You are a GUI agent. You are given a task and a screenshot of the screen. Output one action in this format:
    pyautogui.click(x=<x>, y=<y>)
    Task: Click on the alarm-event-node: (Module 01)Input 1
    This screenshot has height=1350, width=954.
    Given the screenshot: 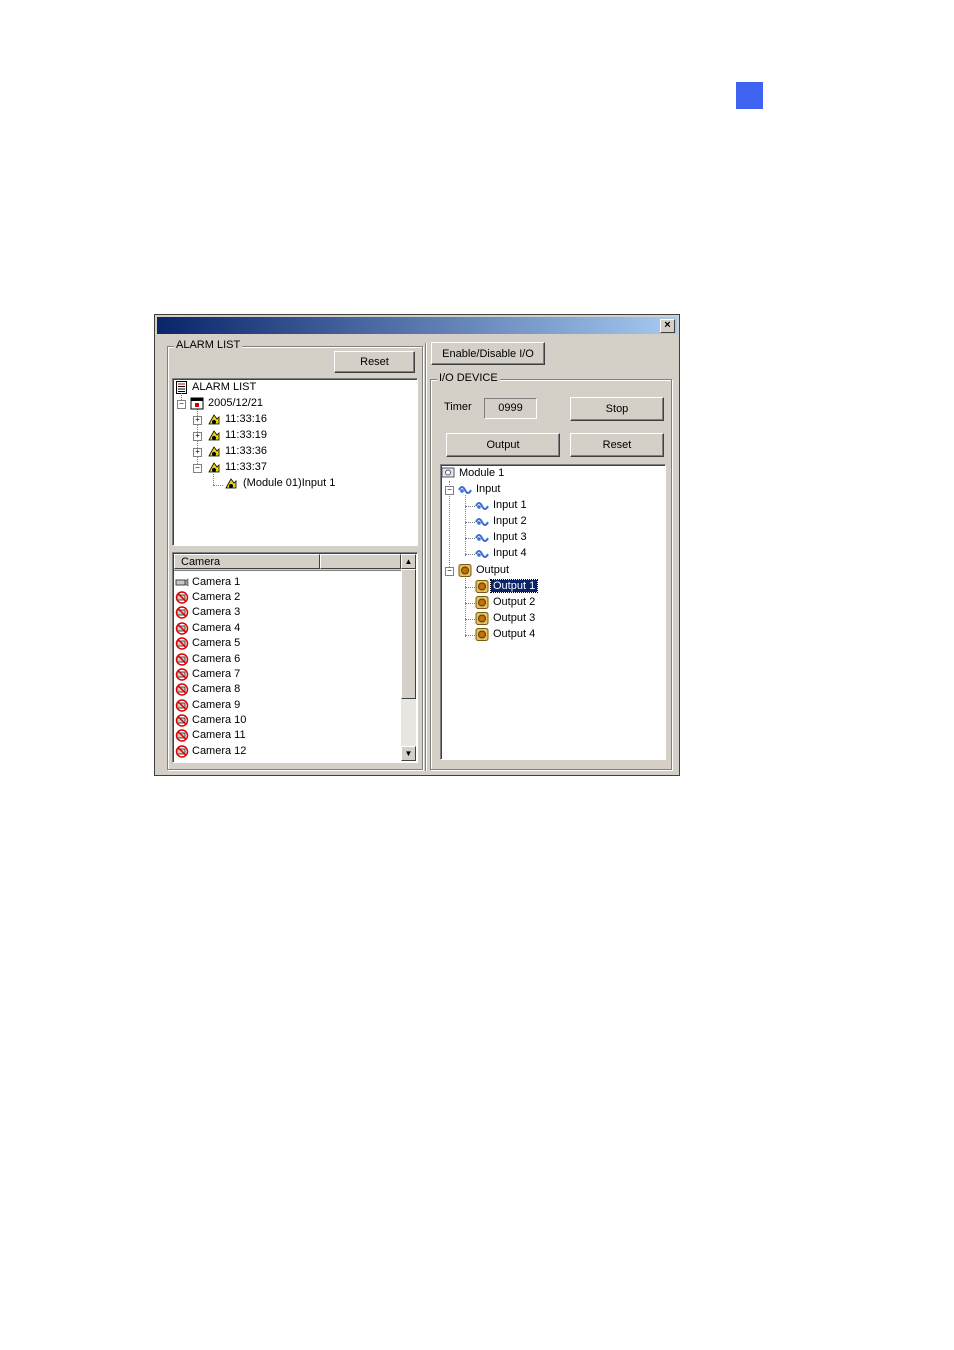 What is the action you would take?
    pyautogui.click(x=289, y=483)
    